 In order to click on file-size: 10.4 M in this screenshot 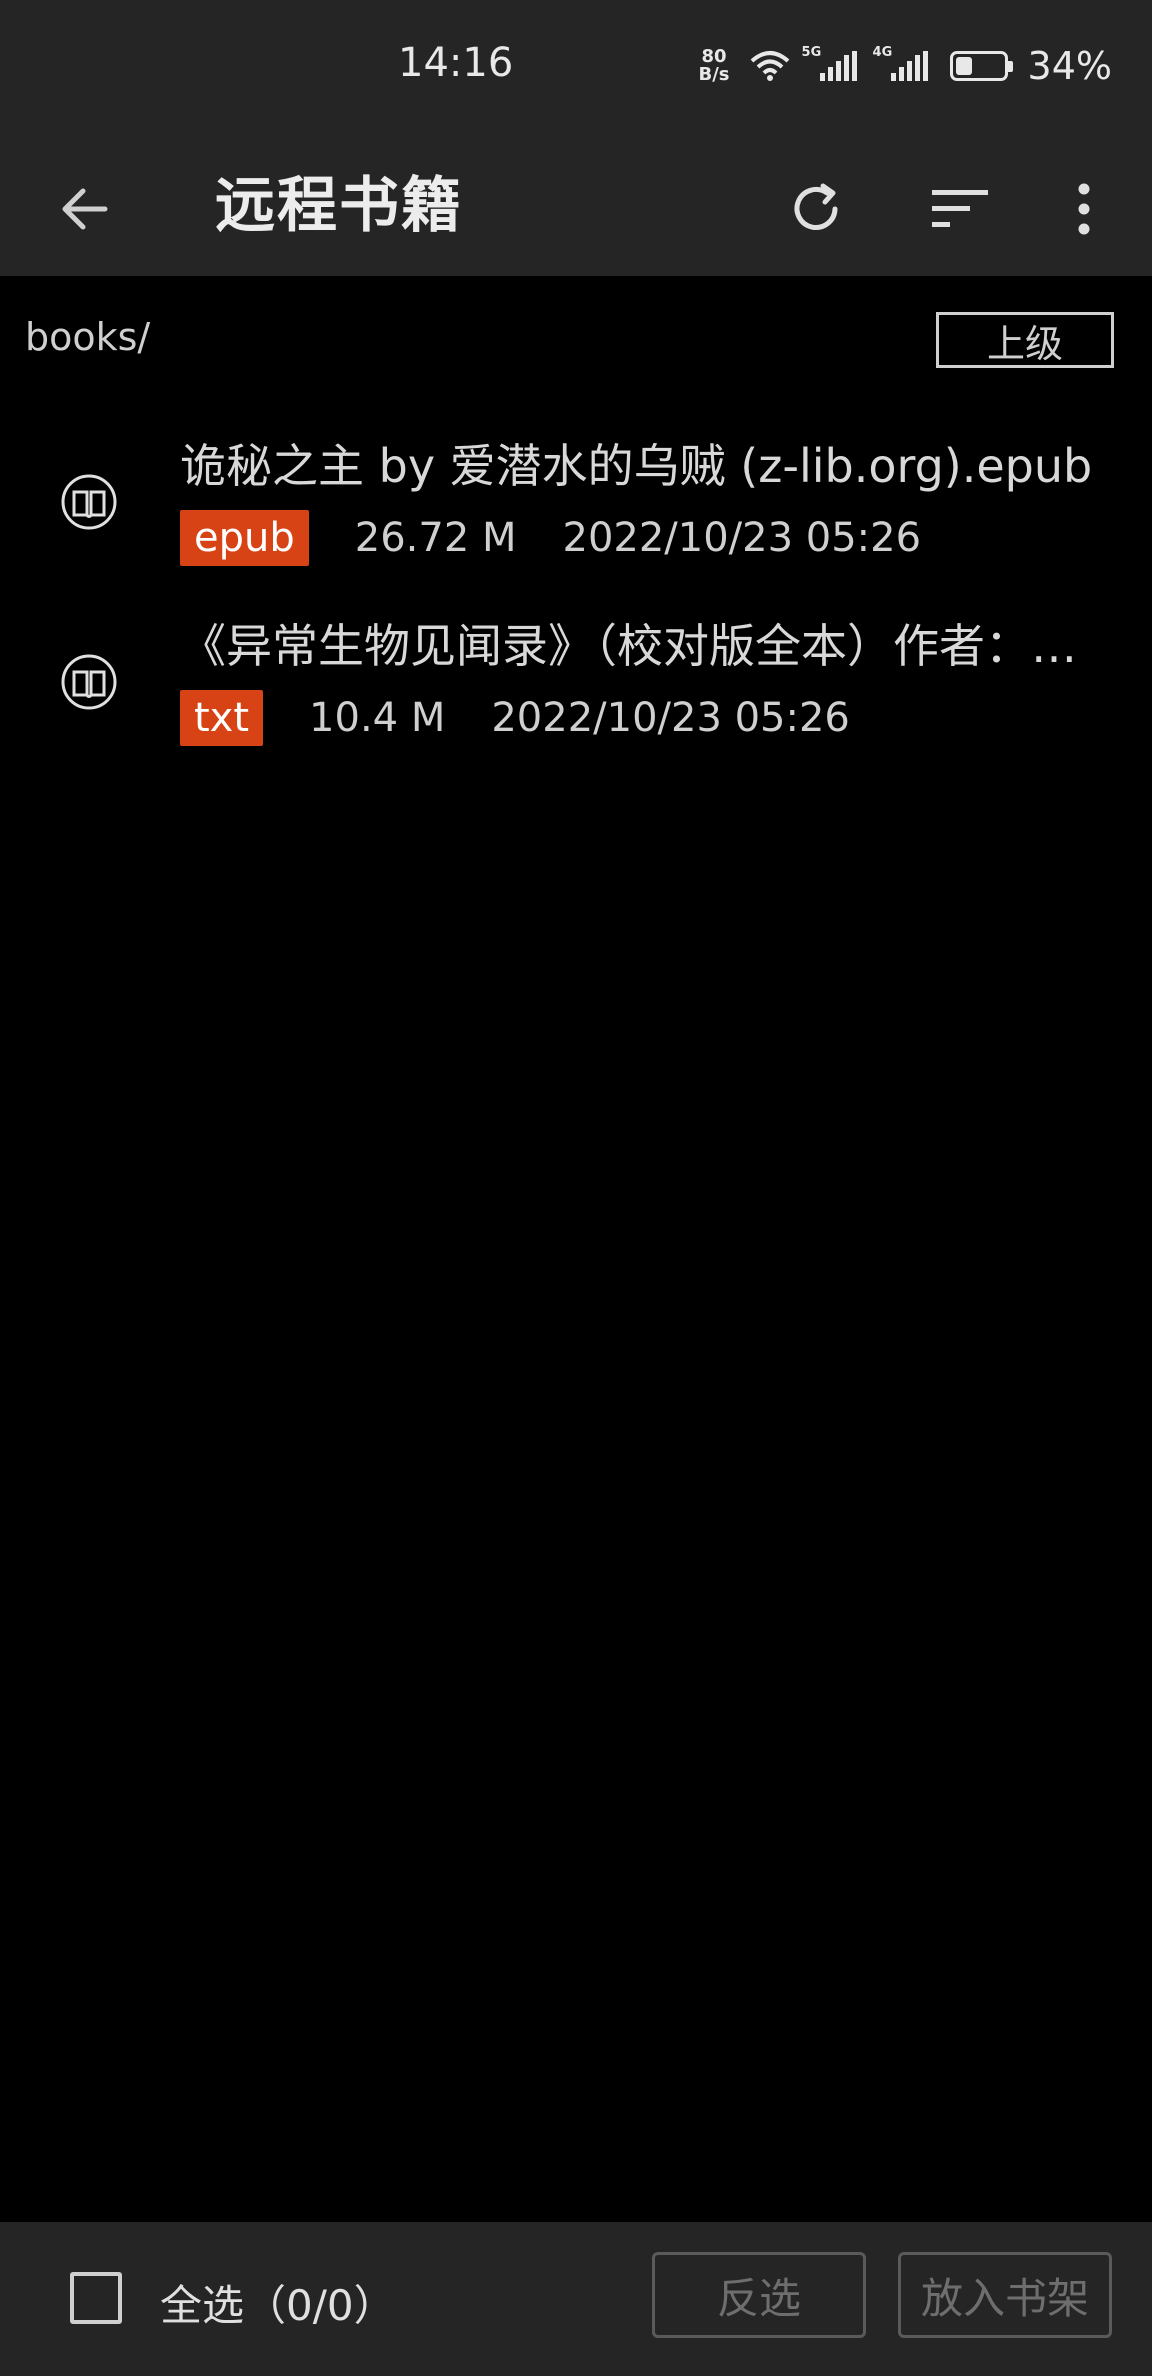, I will do `click(377, 718)`.